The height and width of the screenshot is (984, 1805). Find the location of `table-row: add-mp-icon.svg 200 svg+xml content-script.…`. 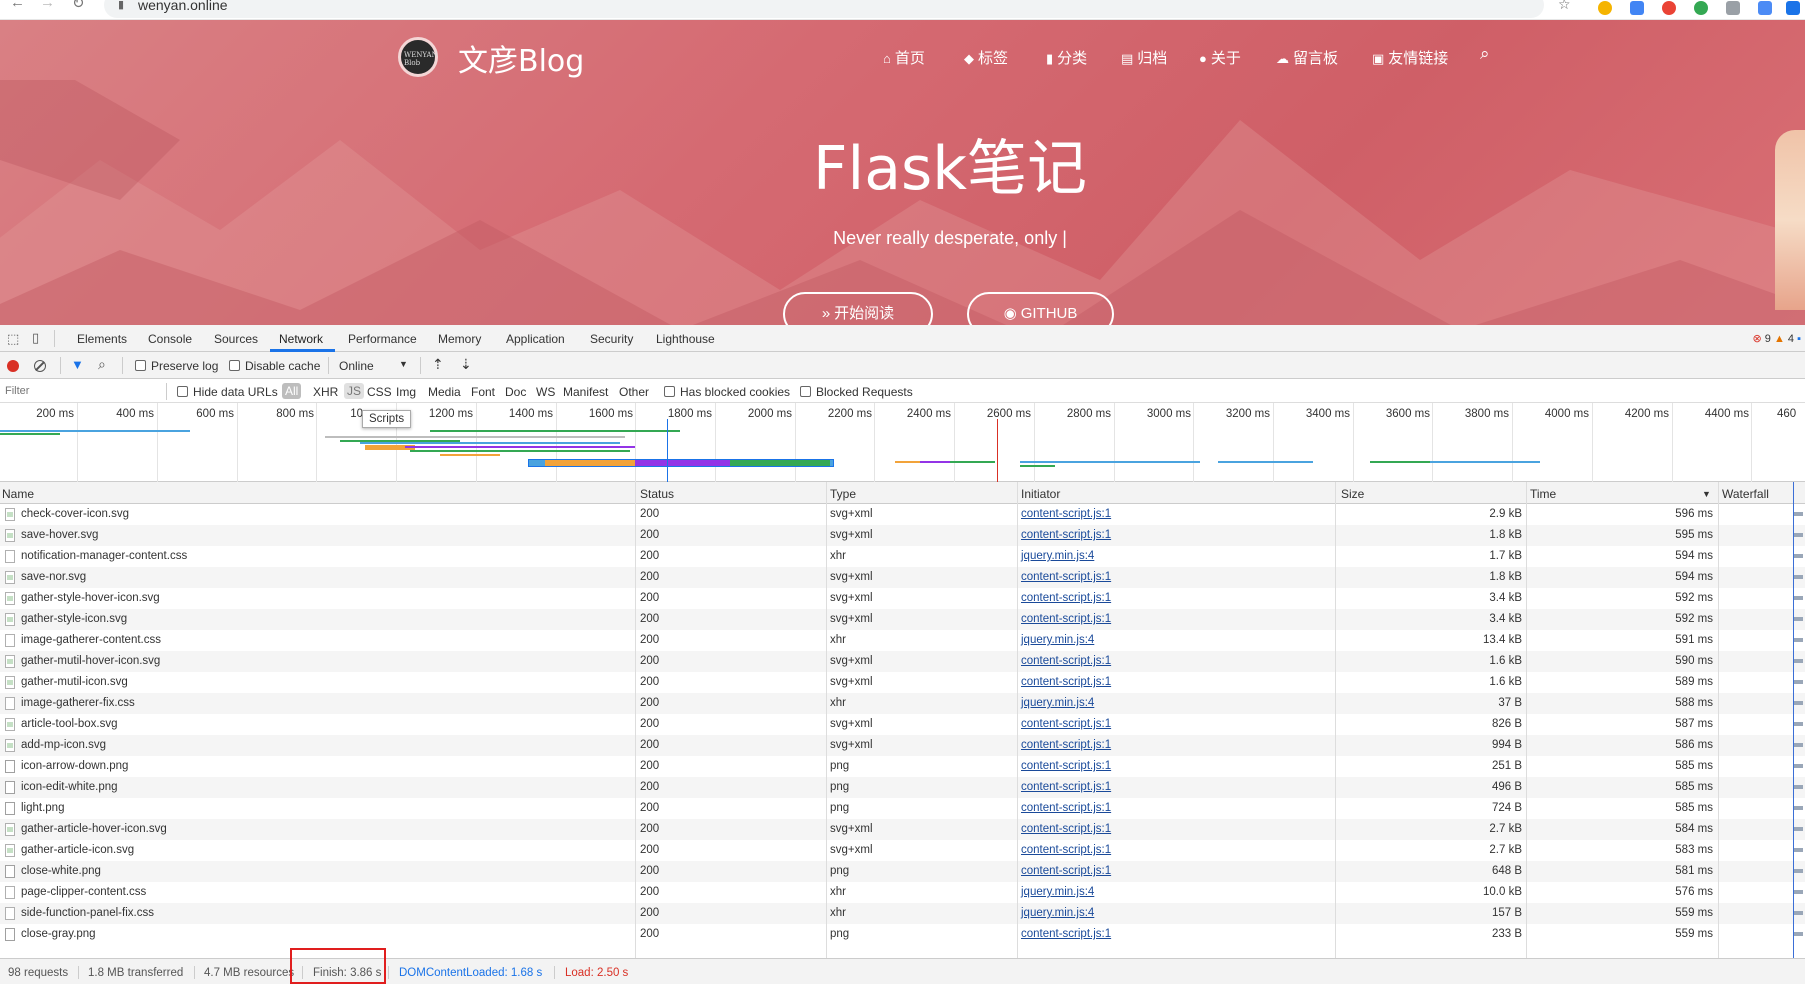

table-row: add-mp-icon.svg 200 svg+xml content-script.… is located at coordinates (902, 745).